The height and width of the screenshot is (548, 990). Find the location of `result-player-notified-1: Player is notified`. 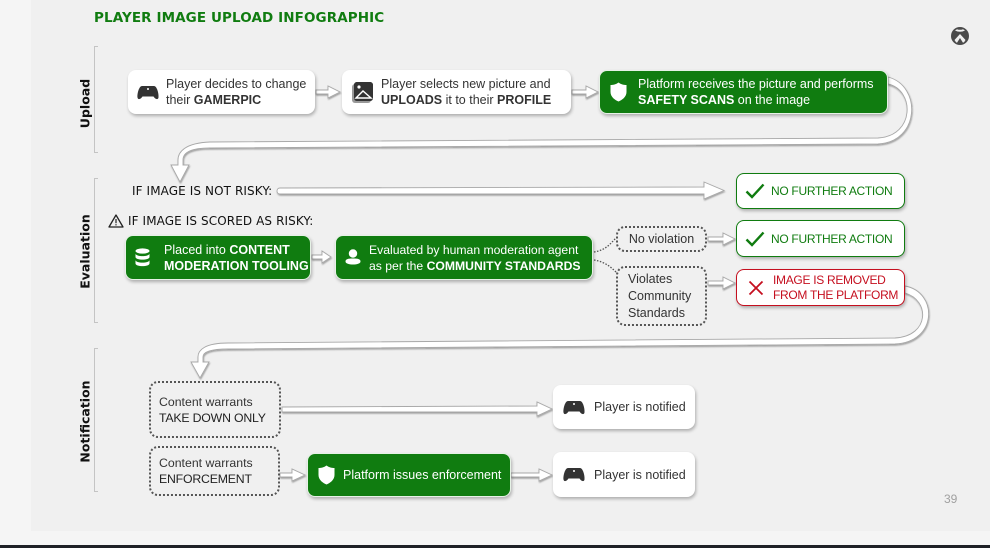

result-player-notified-1: Player is notified is located at coordinates (624, 407).